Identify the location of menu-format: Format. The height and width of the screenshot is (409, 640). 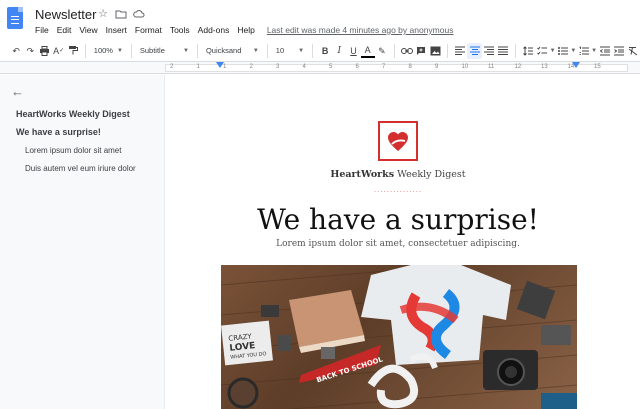
(148, 30).